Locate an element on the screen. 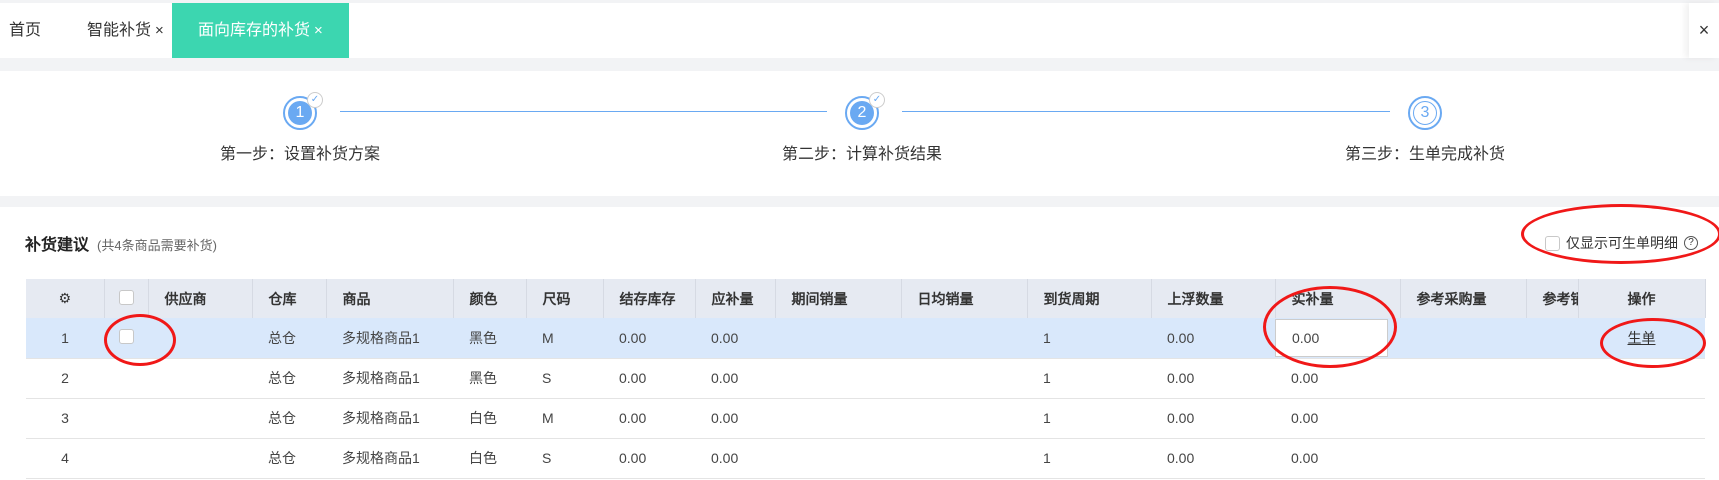 The image size is (1719, 480). col-should-replenish: 应补量 is located at coordinates (735, 298).